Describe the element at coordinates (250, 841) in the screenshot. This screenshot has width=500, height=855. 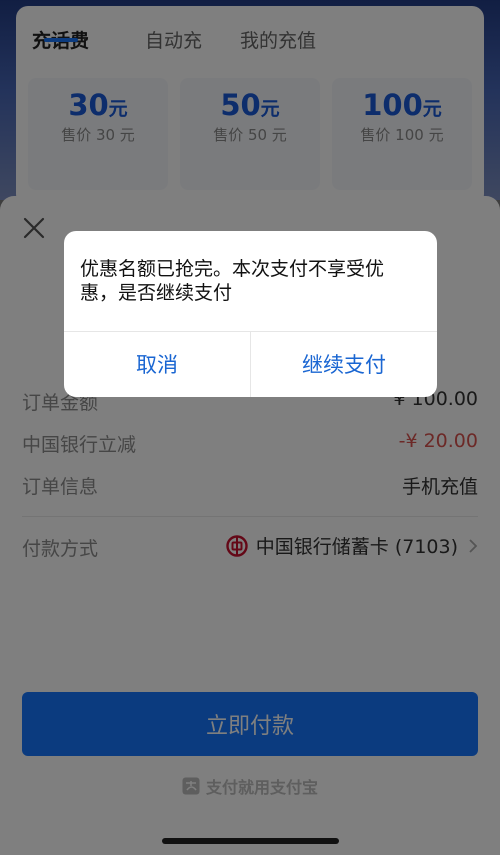
I see `home-indicator` at that location.